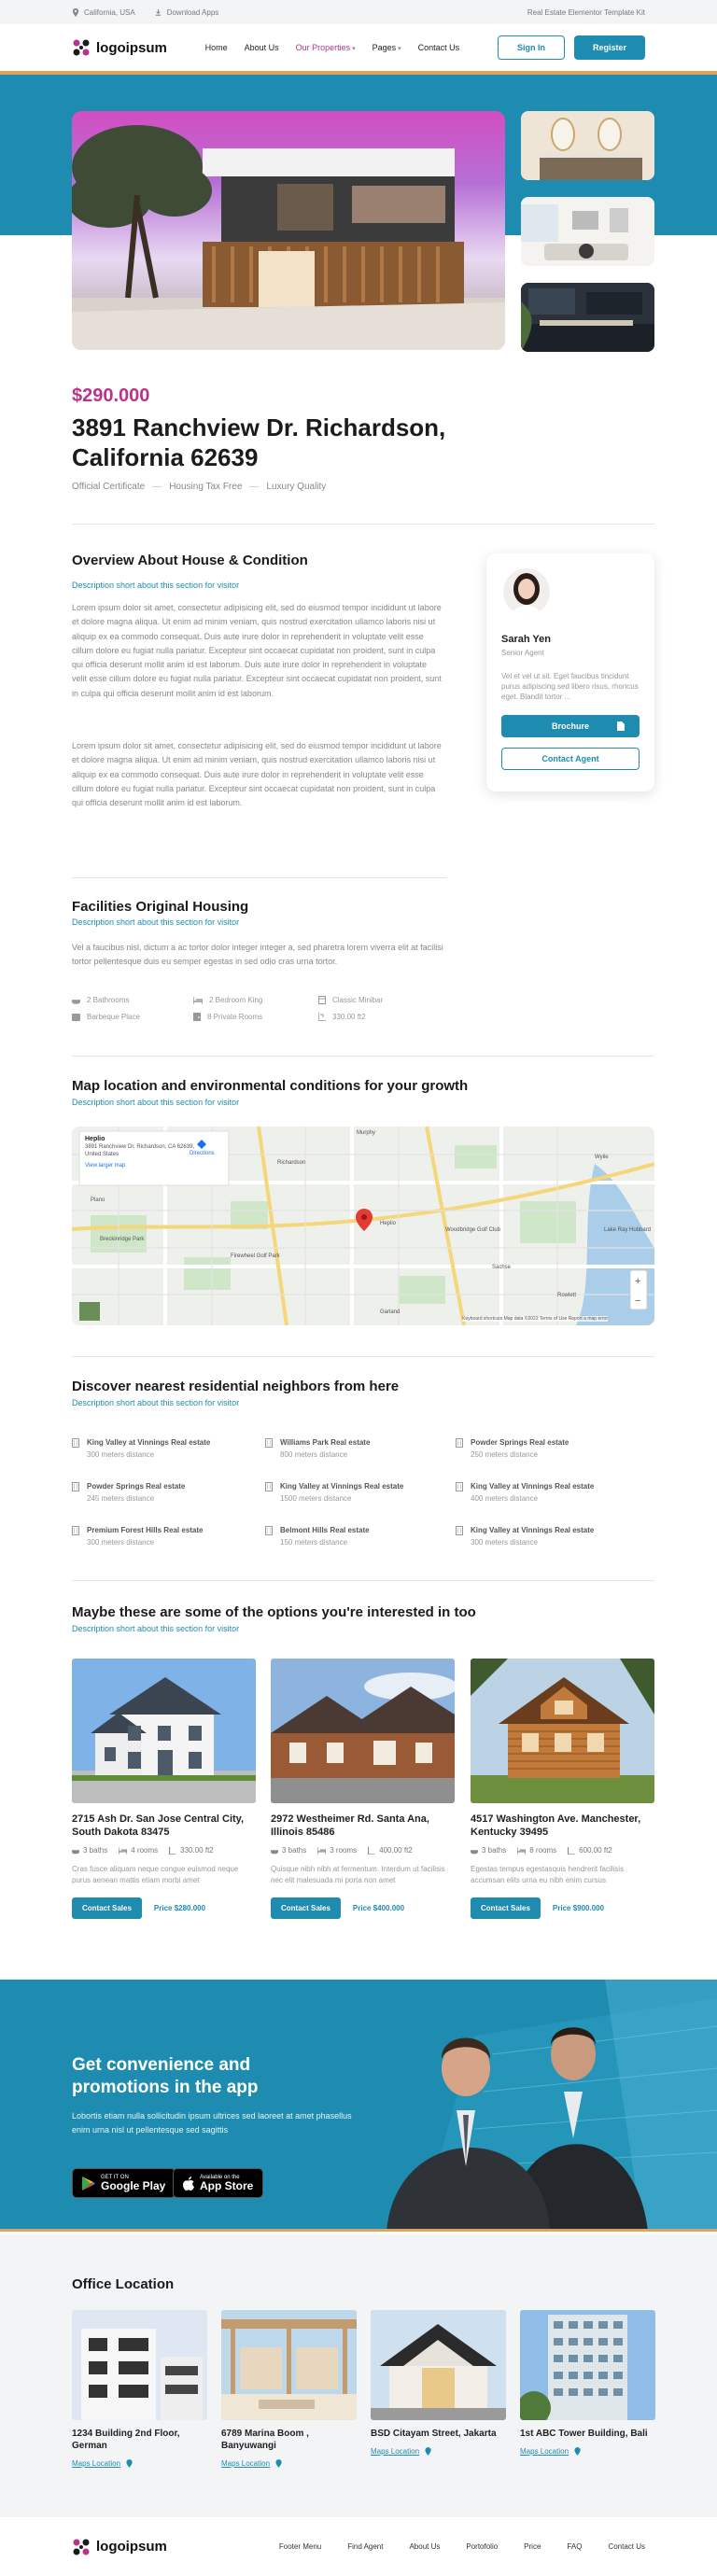 The width and height of the screenshot is (717, 2576). I want to click on door-icon, so click(197, 1017).